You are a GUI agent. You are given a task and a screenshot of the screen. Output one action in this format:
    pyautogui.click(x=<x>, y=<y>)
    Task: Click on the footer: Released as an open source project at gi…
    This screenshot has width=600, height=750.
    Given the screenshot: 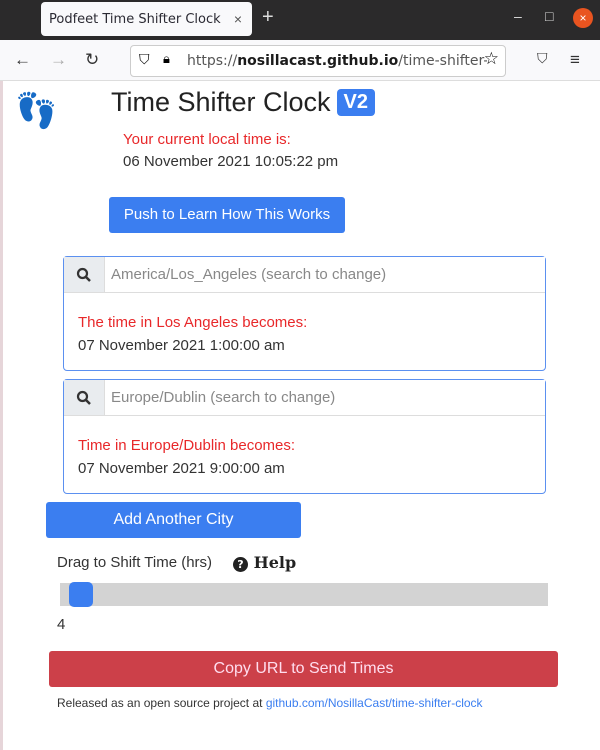 What is the action you would take?
    pyautogui.click(x=270, y=703)
    